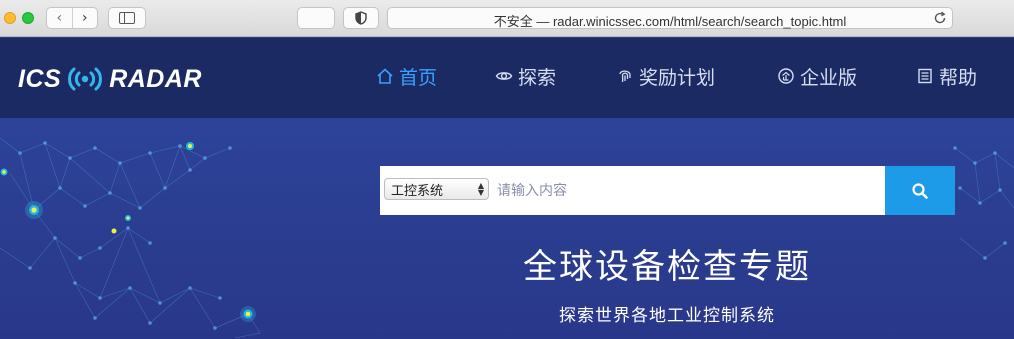 This screenshot has width=1014, height=339. I want to click on nav-item-enterprise: 企业版, so click(817, 76).